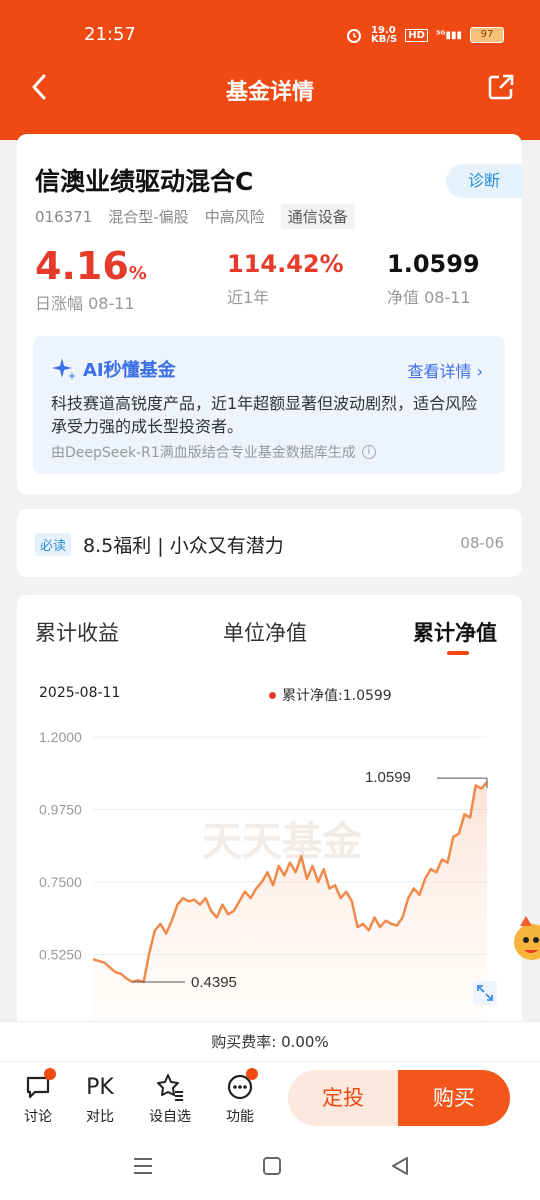 This screenshot has width=540, height=1200. Describe the element at coordinates (203, 453) in the screenshot. I see `ai-footnote-text: 由DeepSeek-R1满血版结合专业基金数据库生成` at that location.